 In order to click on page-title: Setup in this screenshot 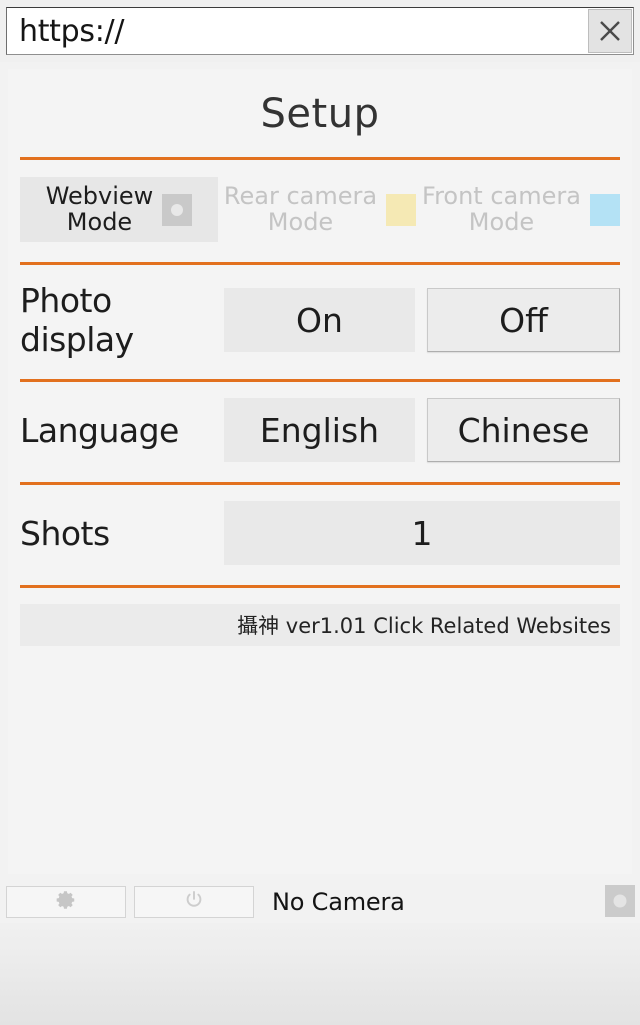, I will do `click(320, 114)`.